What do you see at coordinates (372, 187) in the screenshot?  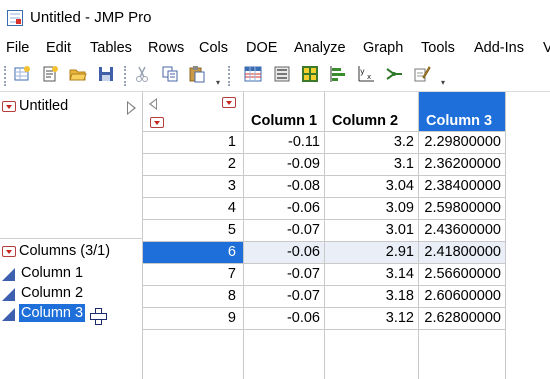 I see `cell-column-2: 3.04` at bounding box center [372, 187].